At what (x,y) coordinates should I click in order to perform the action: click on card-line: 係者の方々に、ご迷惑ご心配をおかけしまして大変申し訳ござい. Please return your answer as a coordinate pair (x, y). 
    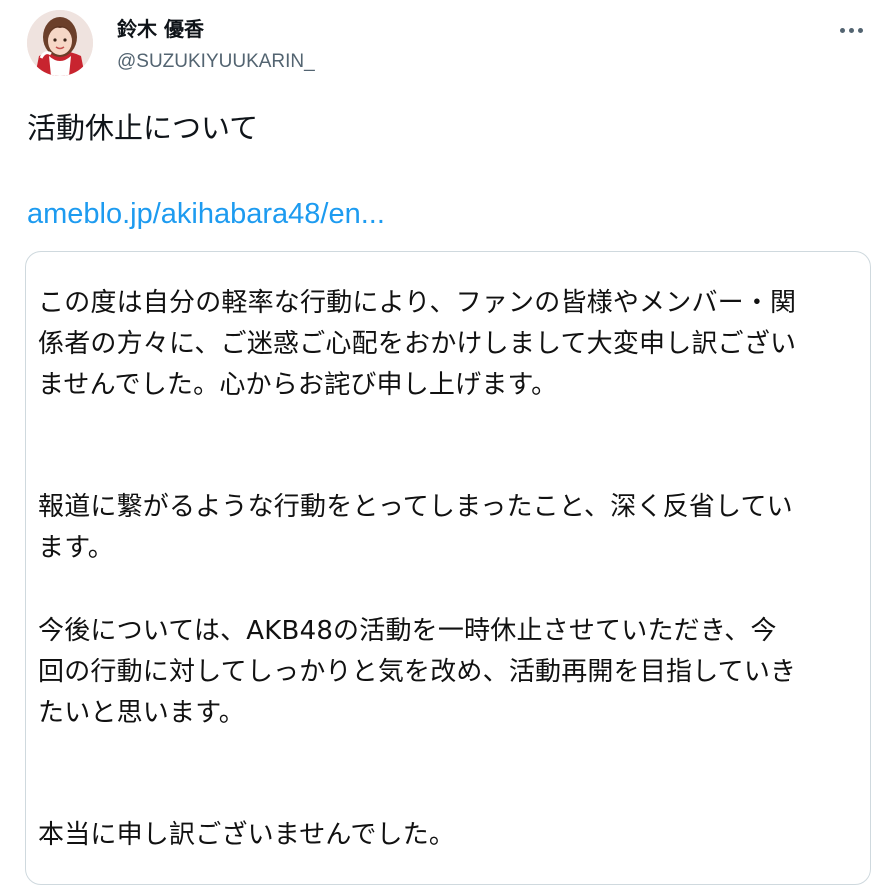
    Looking at the image, I should click on (417, 344).